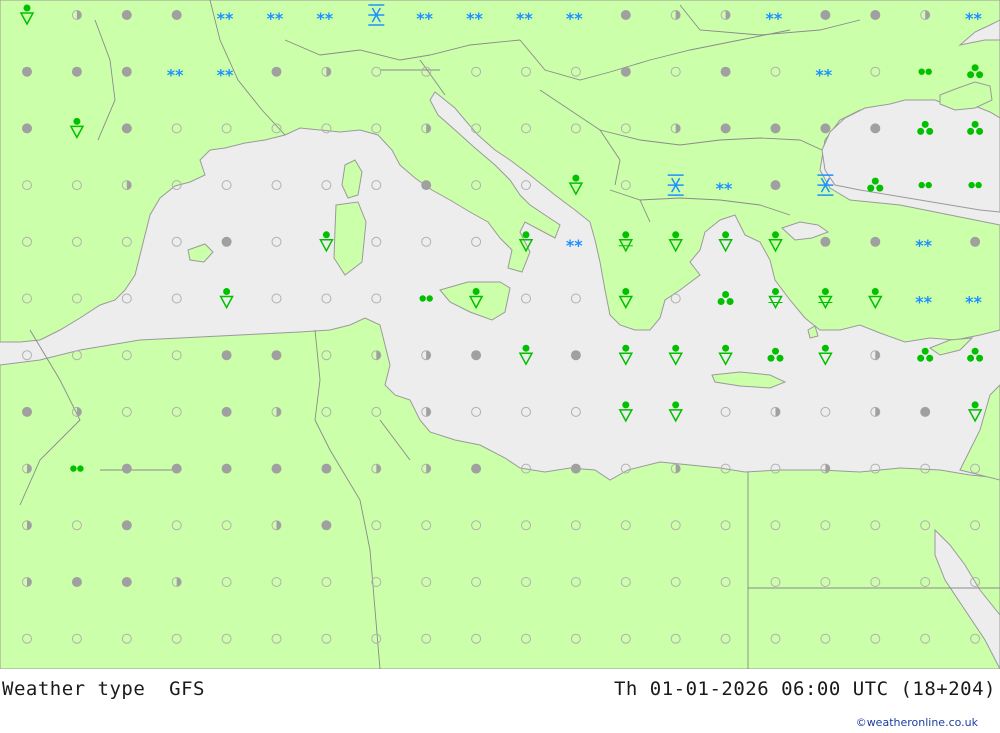  What do you see at coordinates (917, 722) in the screenshot?
I see `credit-link: ©weatheronline.co.uk` at bounding box center [917, 722].